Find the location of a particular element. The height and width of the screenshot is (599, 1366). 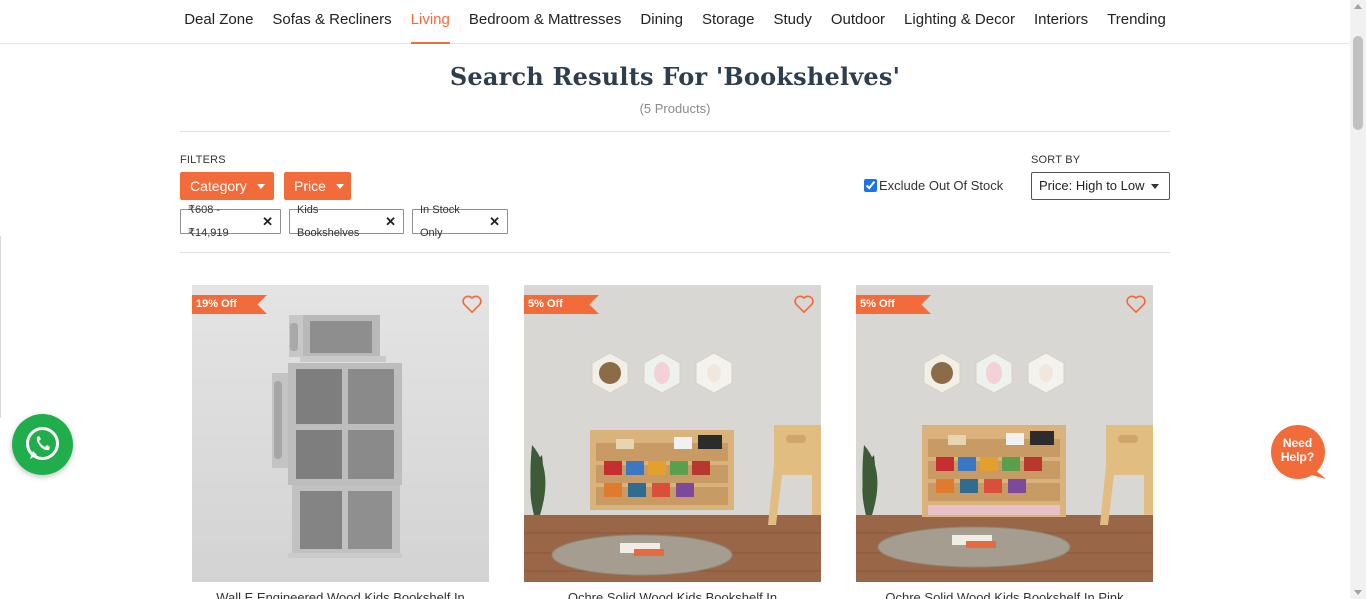

nav-item-sofas-recliners: Sofas & Recliners is located at coordinates (332, 22).